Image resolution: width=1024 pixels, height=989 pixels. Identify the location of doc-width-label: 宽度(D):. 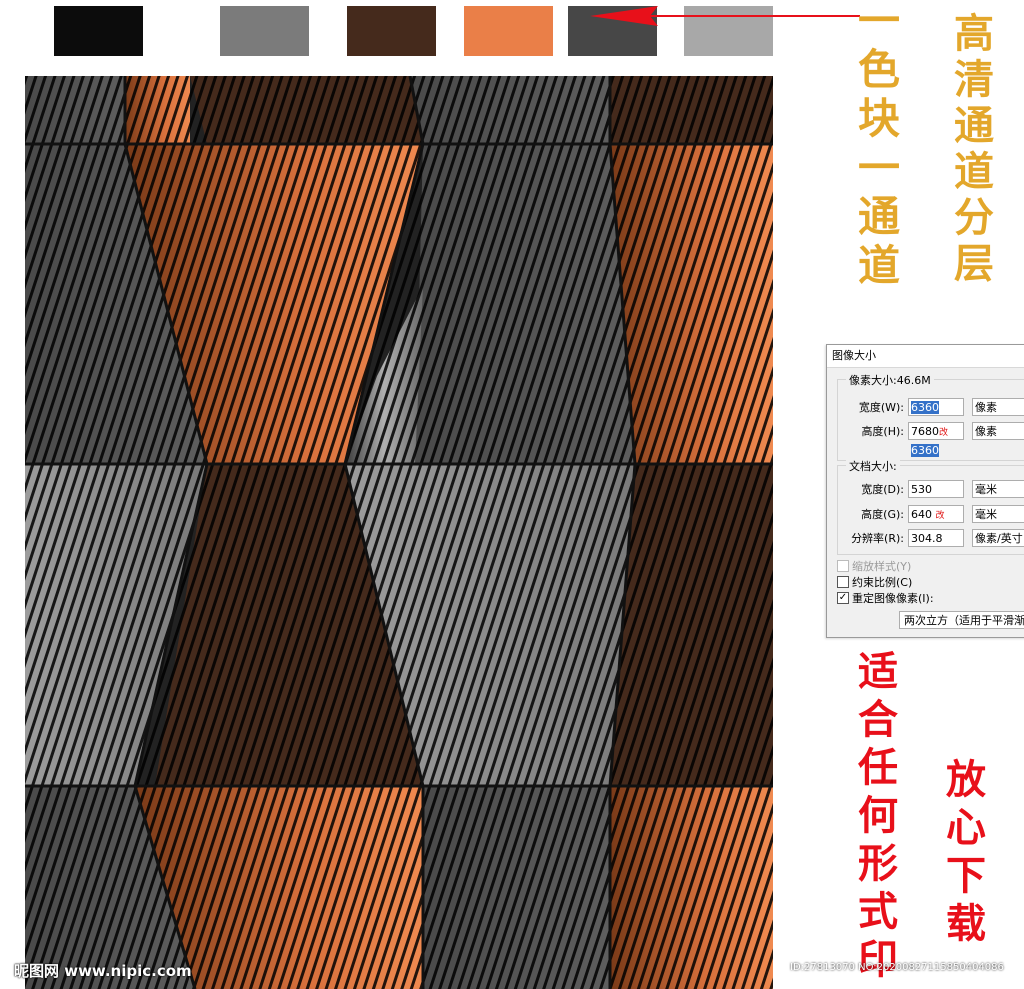
(882, 489).